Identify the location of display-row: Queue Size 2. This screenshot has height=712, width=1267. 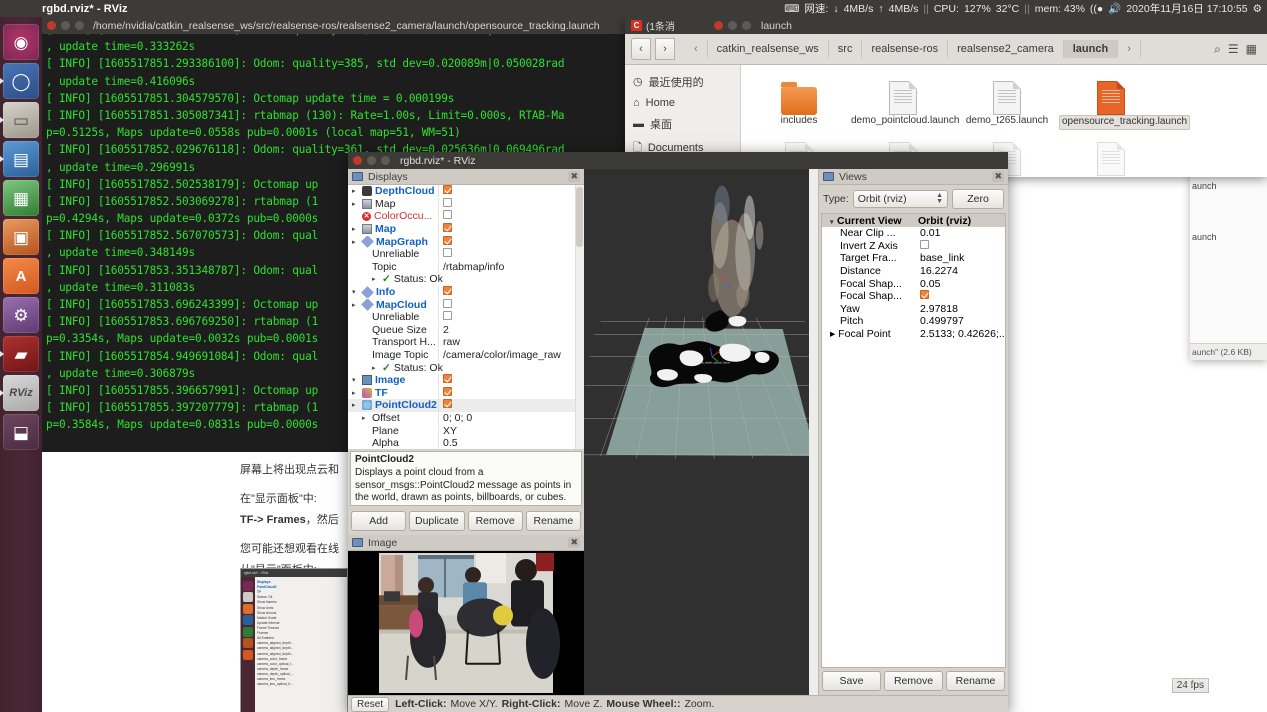
(466, 330).